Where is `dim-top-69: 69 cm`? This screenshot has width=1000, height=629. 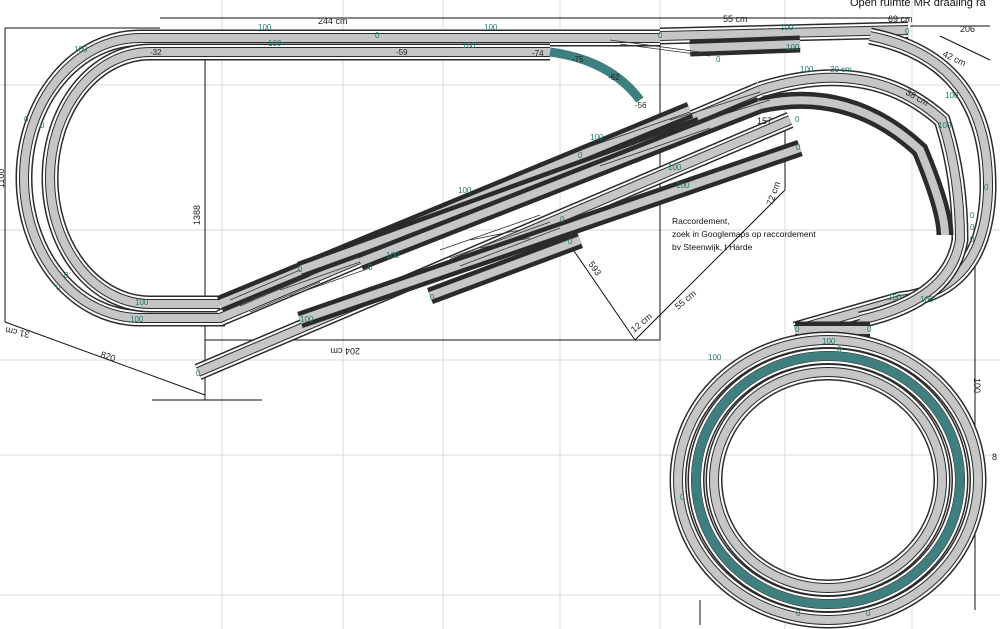
dim-top-69: 69 cm is located at coordinates (900, 19).